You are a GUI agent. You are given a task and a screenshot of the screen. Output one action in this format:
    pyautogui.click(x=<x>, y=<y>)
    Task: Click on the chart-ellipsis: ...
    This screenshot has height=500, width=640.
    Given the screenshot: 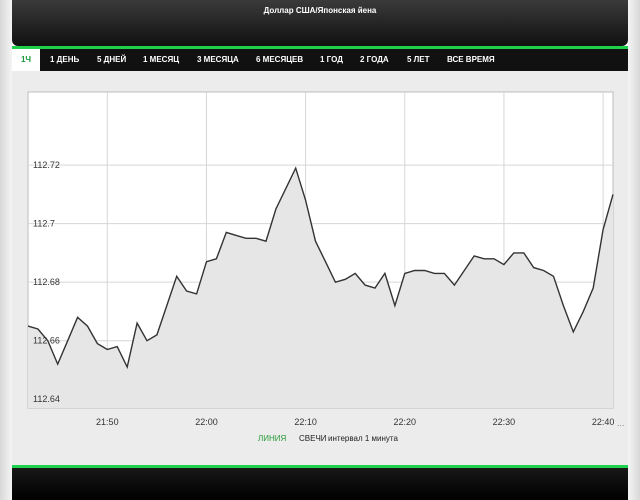 What is the action you would take?
    pyautogui.click(x=621, y=423)
    